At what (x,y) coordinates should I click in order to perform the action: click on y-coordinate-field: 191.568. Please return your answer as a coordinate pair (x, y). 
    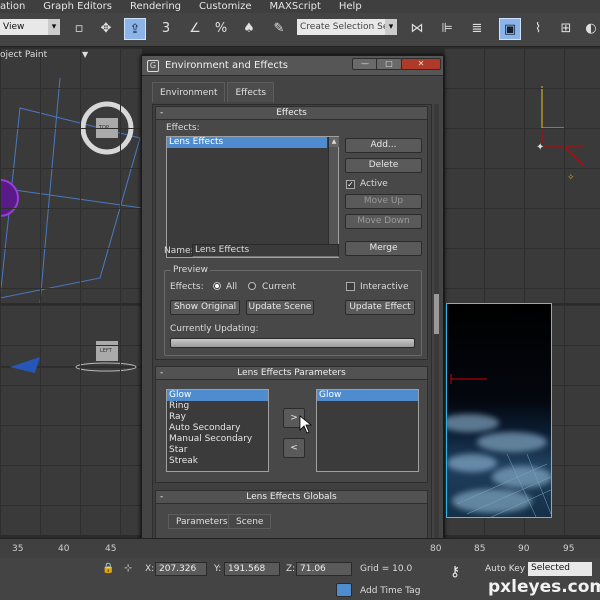
    Looking at the image, I should click on (252, 569).